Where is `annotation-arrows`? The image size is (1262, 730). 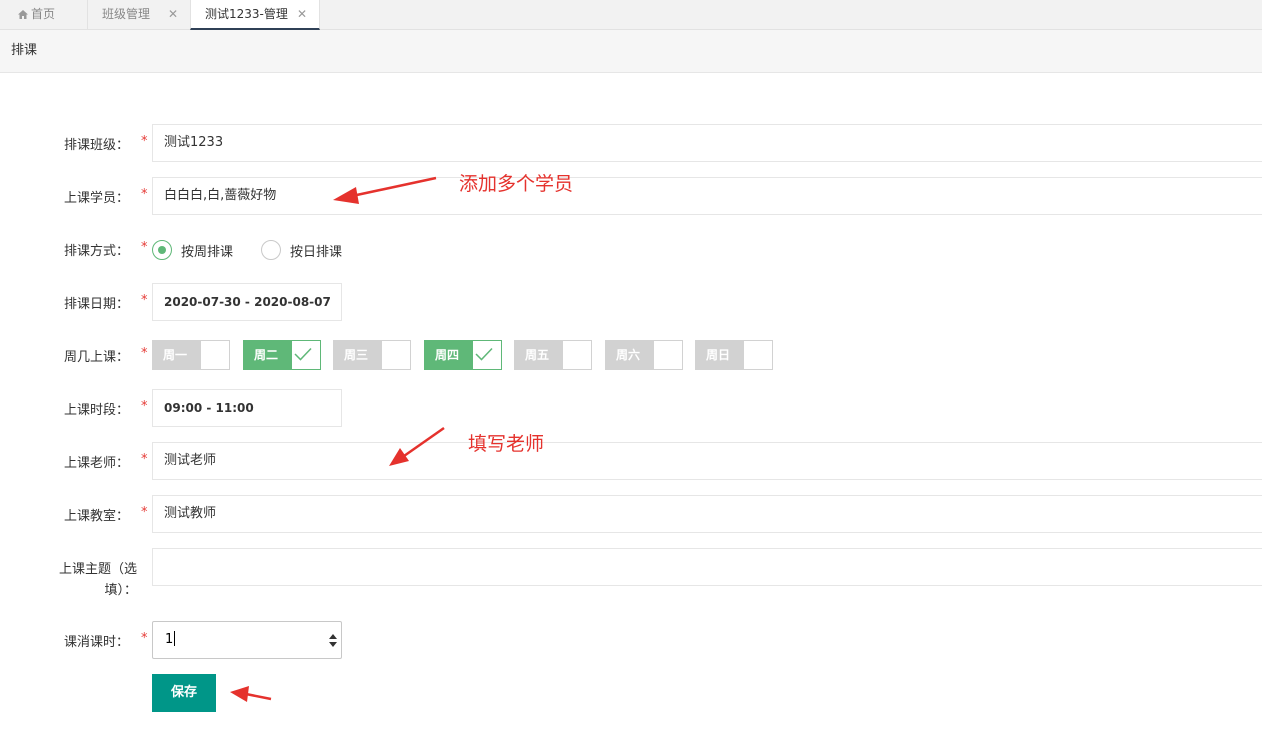 annotation-arrows is located at coordinates (337, 439).